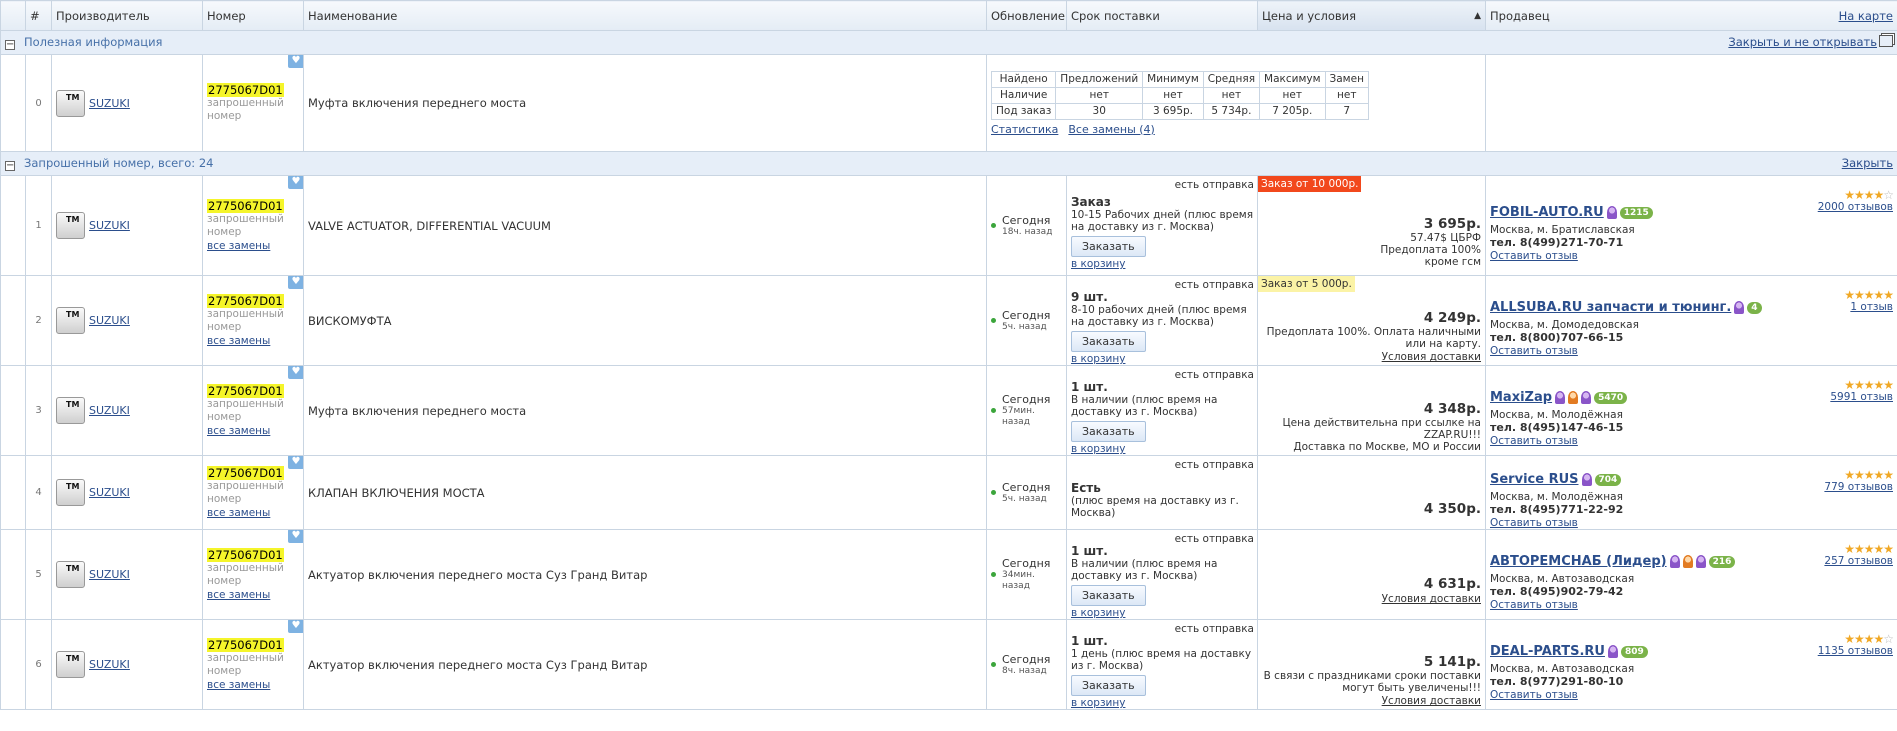 This screenshot has height=731, width=1897. I want to click on reviews-count-link: 779 отзывов, so click(1858, 487).